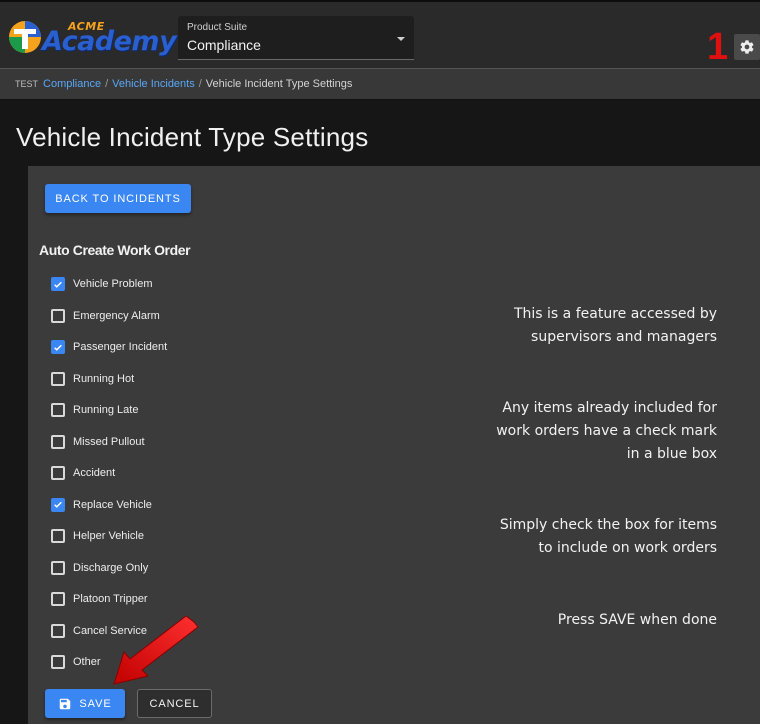 This screenshot has width=760, height=724. What do you see at coordinates (65, 703) in the screenshot?
I see `floppy-disk-icon` at bounding box center [65, 703].